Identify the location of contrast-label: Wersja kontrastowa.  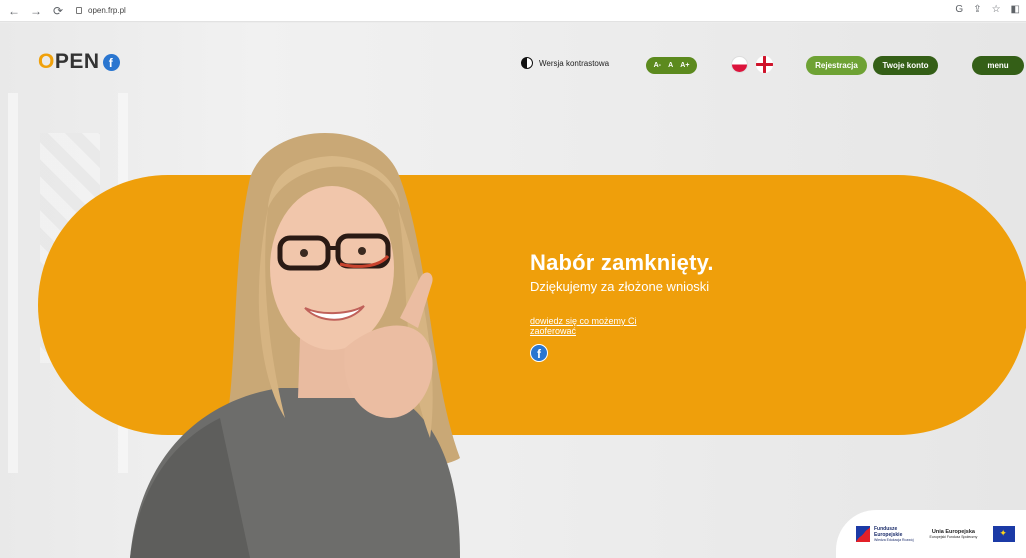
(574, 63).